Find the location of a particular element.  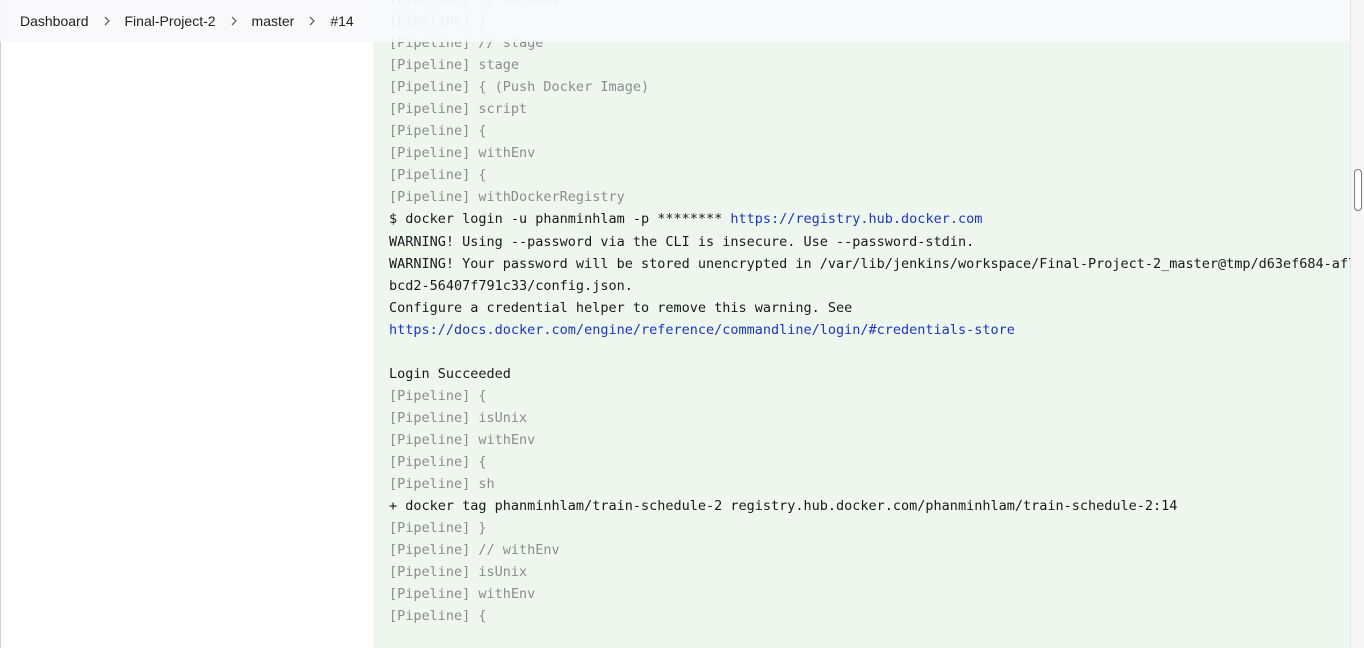

console-line: [Pipeline] // withEnv is located at coordinates (869, 550).